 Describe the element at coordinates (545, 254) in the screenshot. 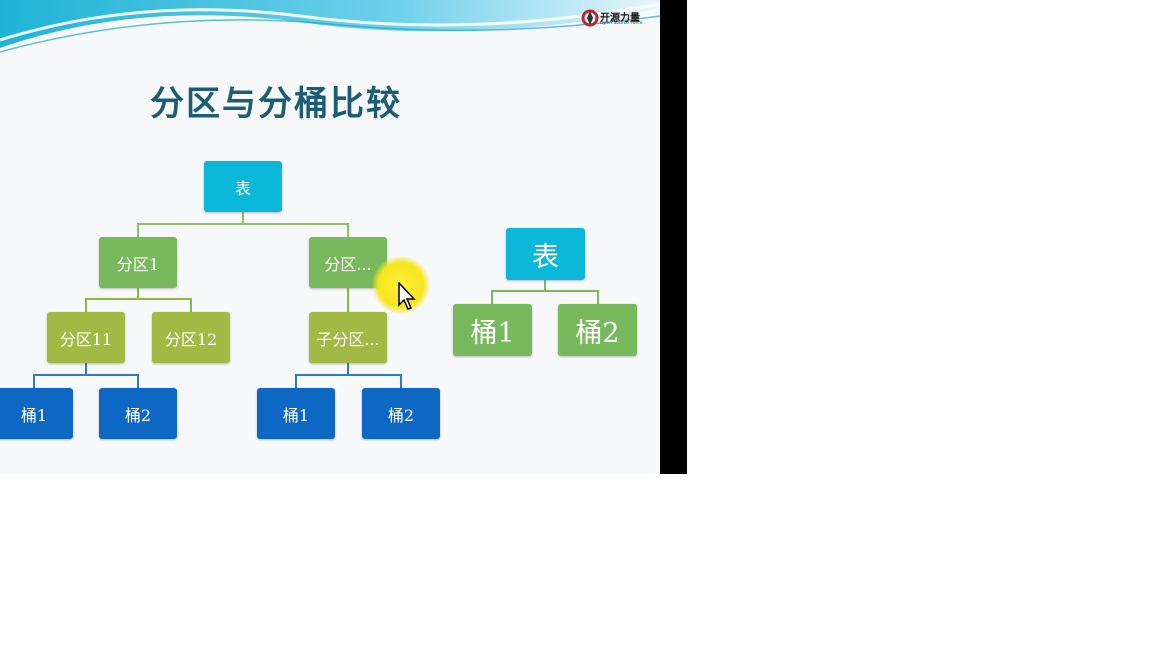

I see `node-table-root-right: 表` at that location.